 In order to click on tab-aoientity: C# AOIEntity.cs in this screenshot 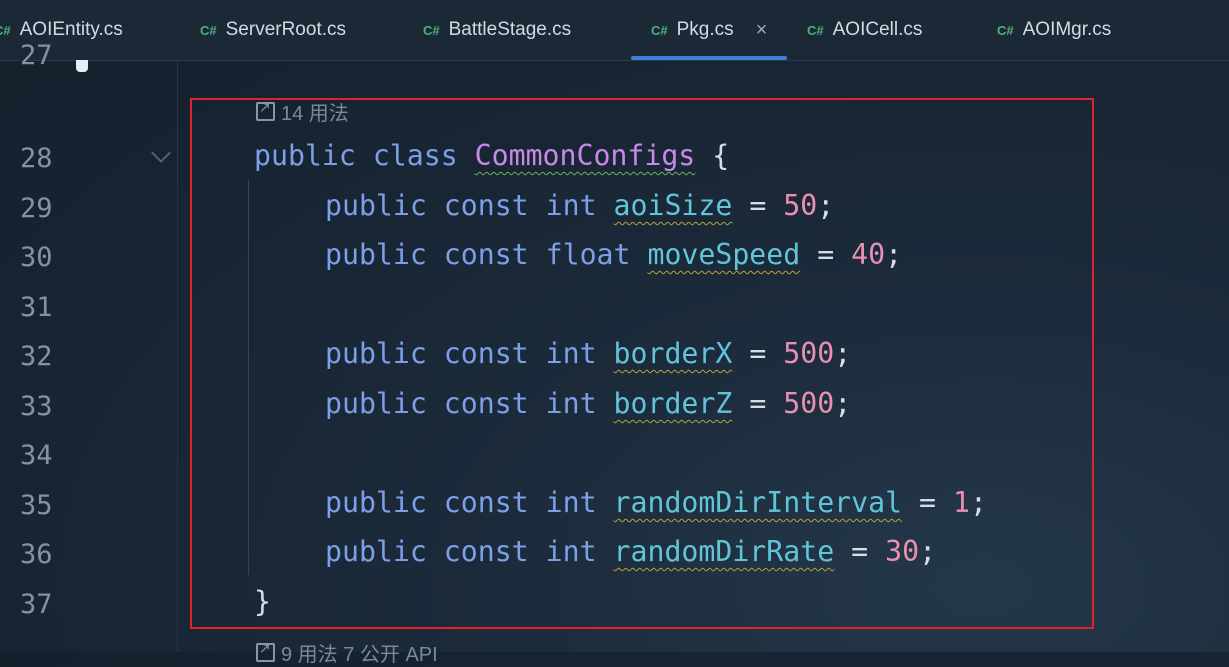, I will do `click(61, 30)`.